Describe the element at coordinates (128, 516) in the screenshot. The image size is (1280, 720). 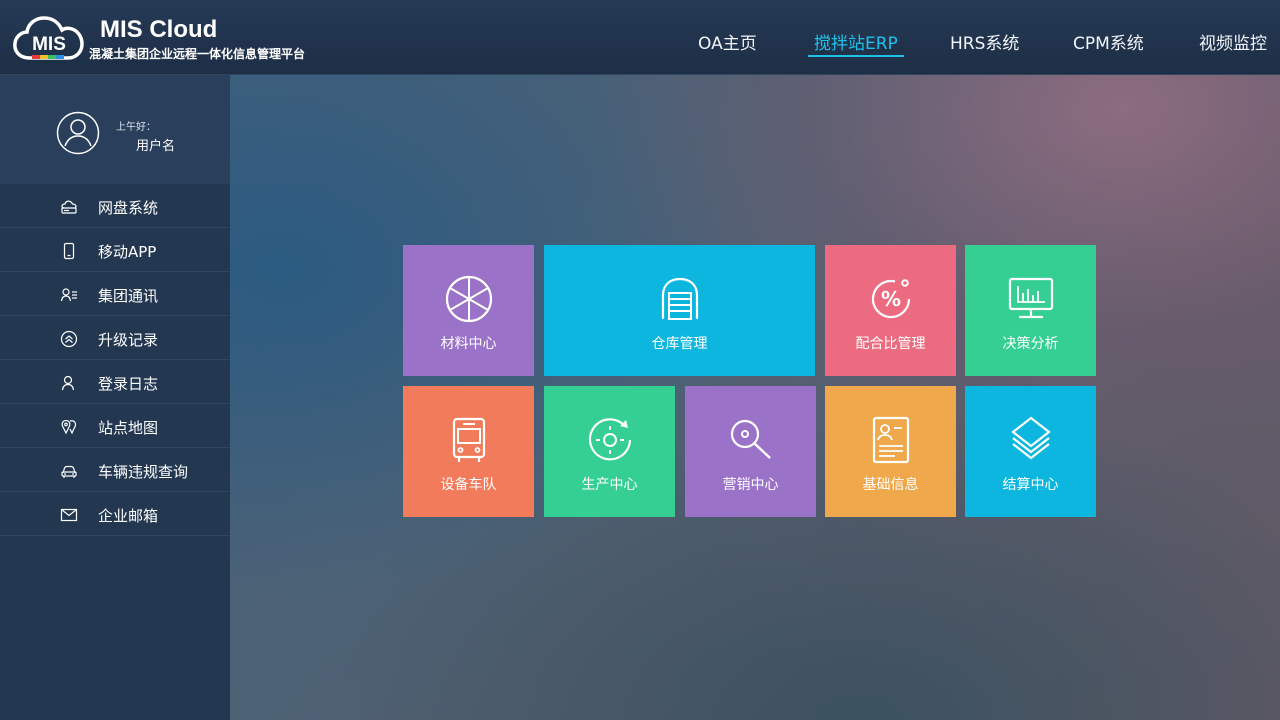
I see `sidebar-item-label: 企业邮箱` at that location.